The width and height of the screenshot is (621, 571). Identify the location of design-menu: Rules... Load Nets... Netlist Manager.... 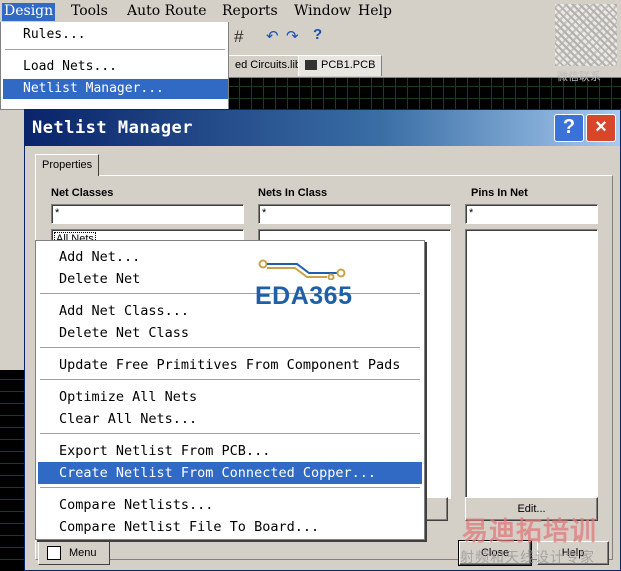
(114, 66).